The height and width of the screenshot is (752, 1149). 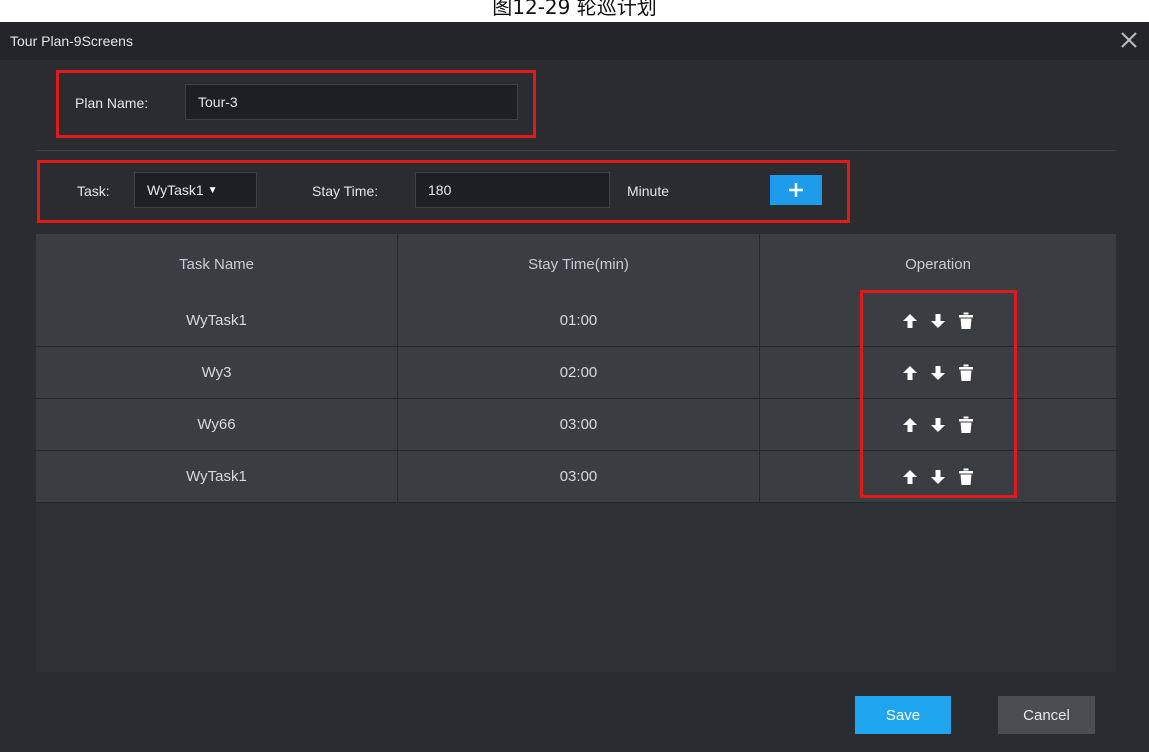 I want to click on task-name-cell: Wy3, so click(x=217, y=372).